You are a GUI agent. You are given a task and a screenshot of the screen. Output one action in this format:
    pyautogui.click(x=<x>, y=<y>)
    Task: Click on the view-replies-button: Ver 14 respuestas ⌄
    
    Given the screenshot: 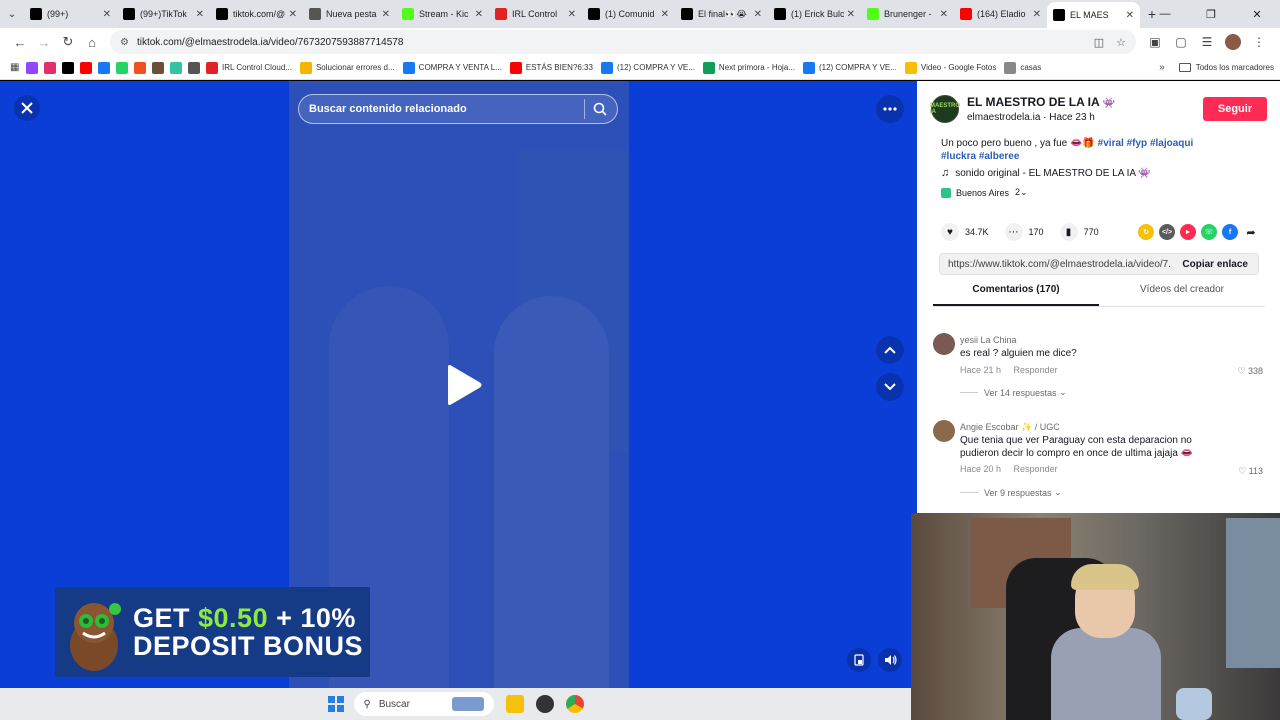 What is the action you would take?
    pyautogui.click(x=1013, y=392)
    